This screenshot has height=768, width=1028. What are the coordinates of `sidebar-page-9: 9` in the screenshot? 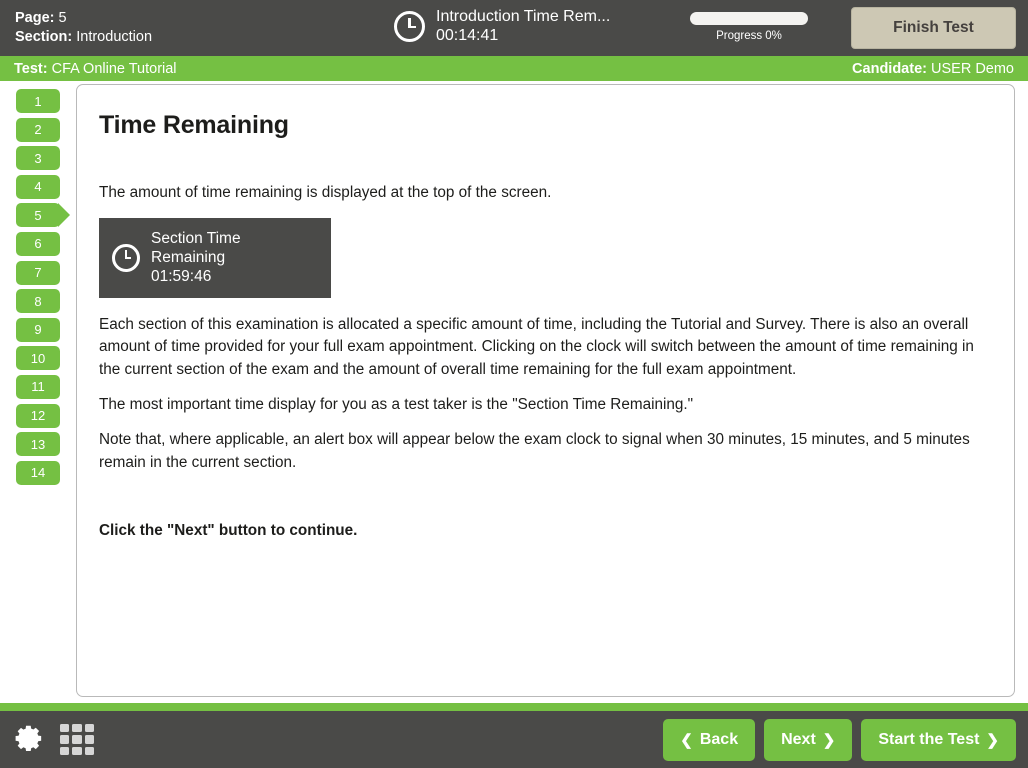 It's located at (38, 329).